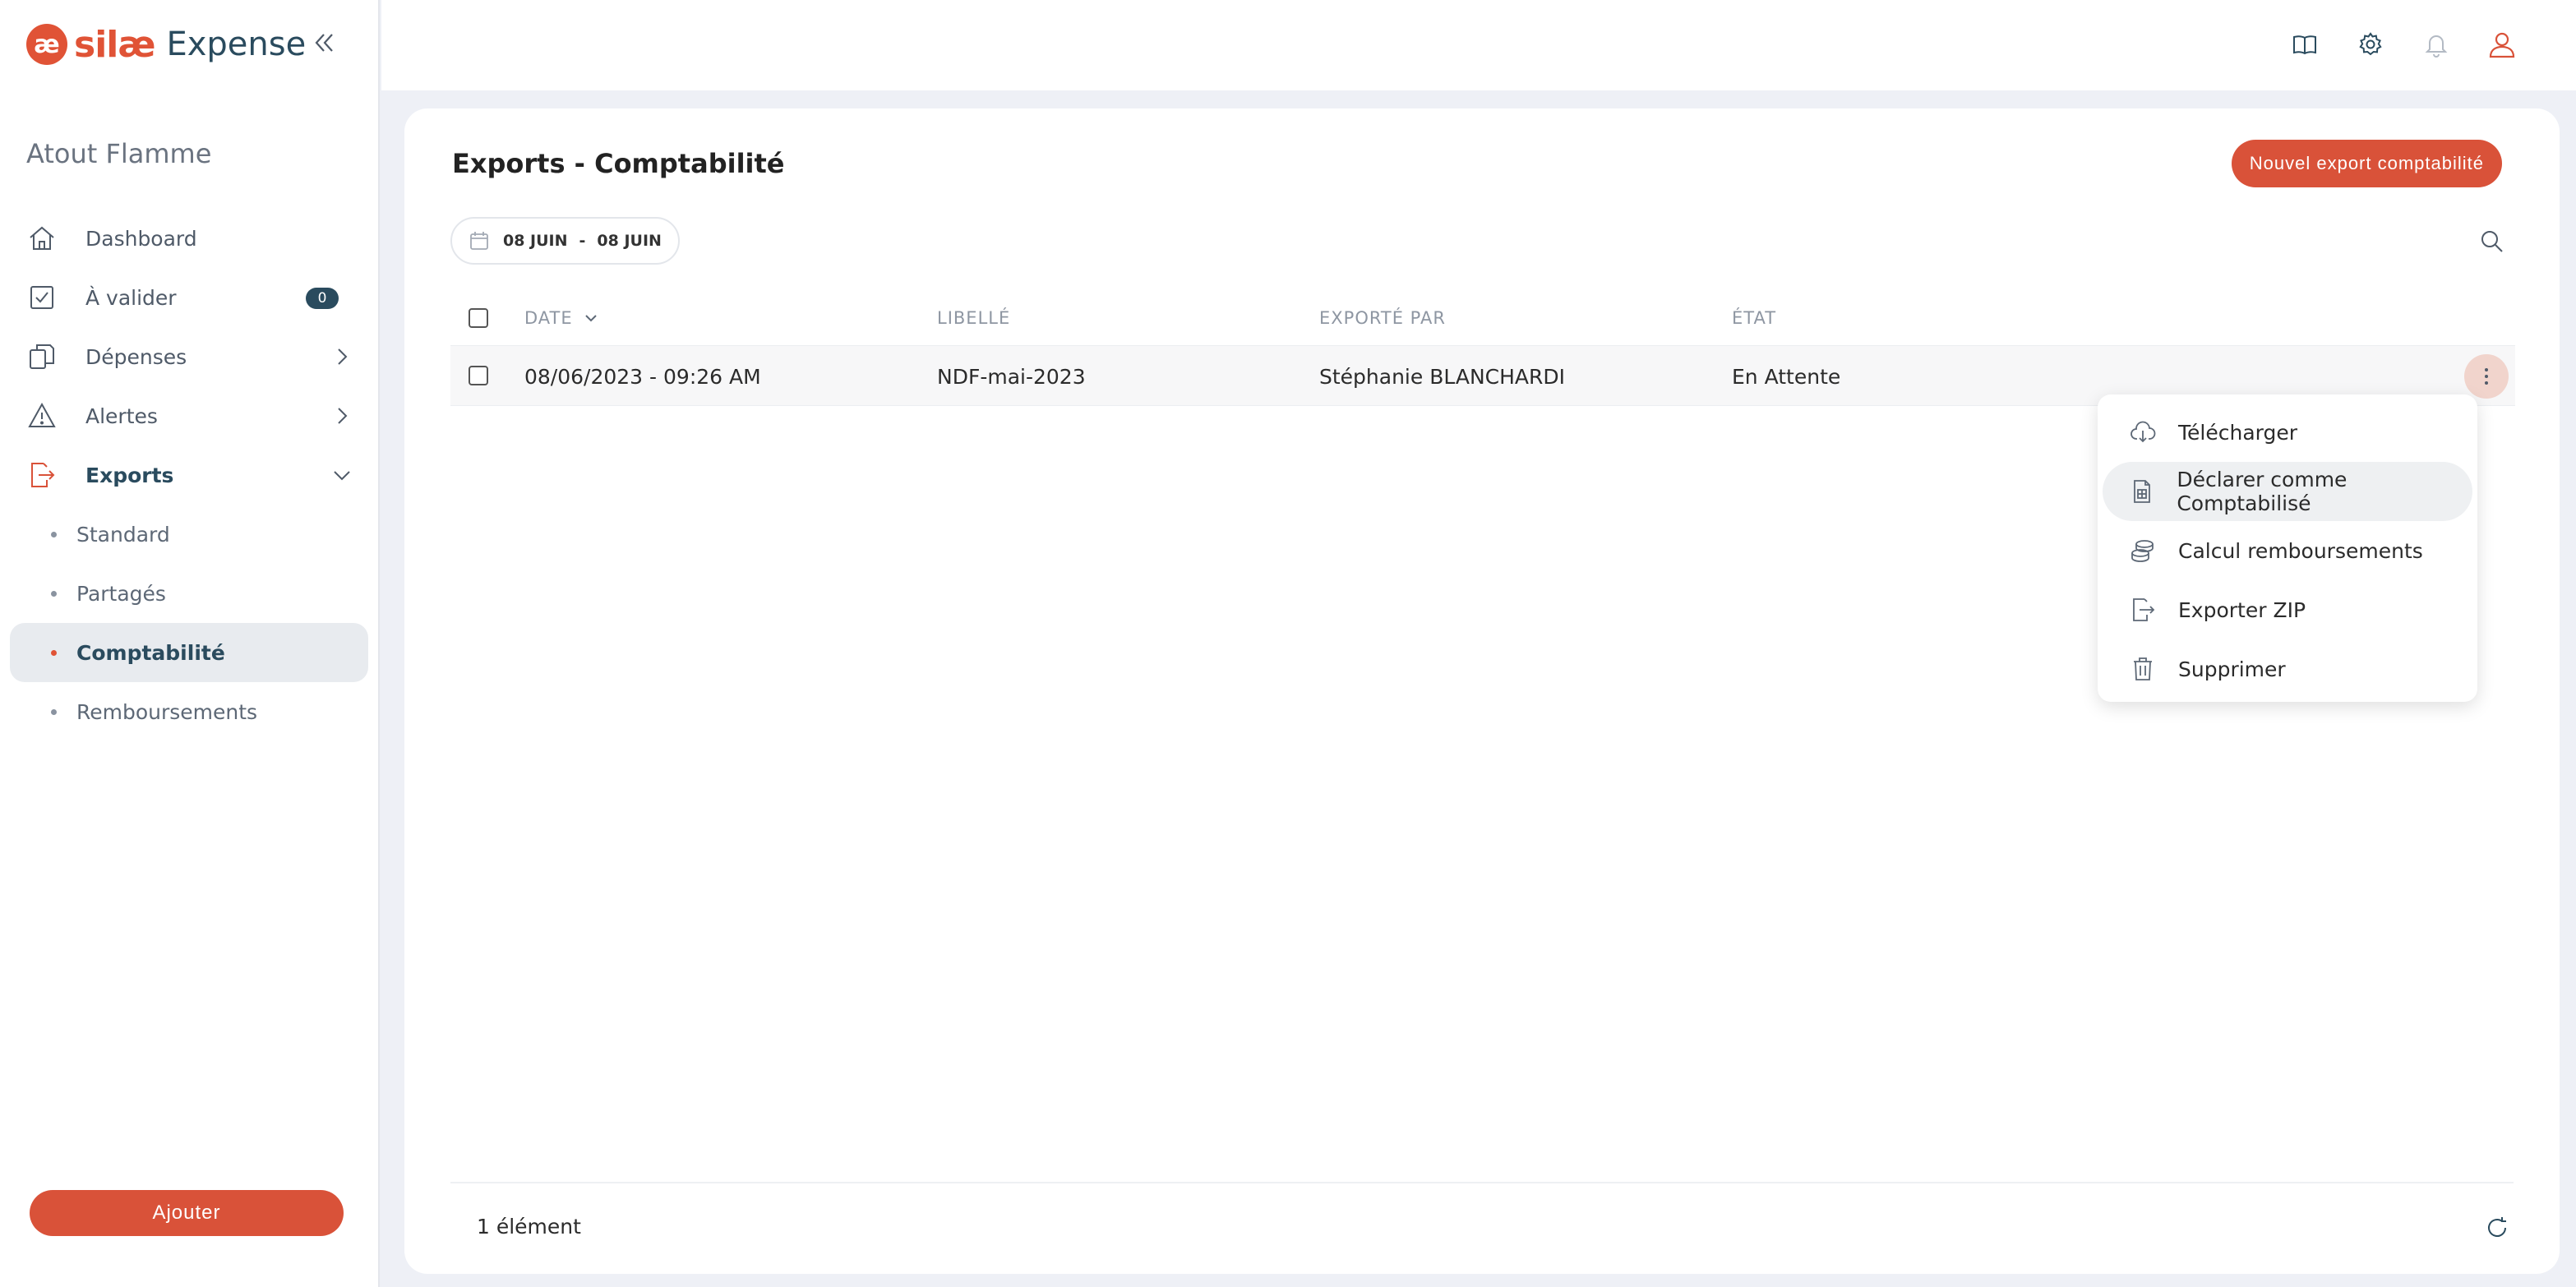 This screenshot has height=1287, width=2576. Describe the element at coordinates (2143, 432) in the screenshot. I see `cloud-download-icon` at that location.